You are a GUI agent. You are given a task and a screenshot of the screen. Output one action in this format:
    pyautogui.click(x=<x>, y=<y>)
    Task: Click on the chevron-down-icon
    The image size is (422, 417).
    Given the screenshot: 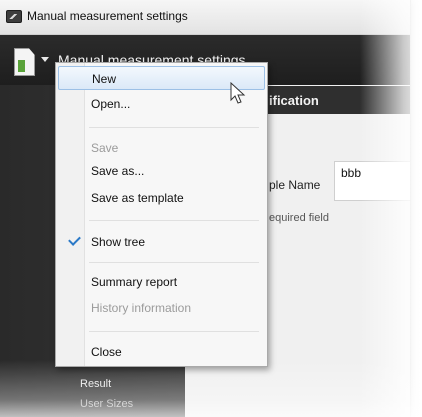 What is the action you would take?
    pyautogui.click(x=45, y=59)
    